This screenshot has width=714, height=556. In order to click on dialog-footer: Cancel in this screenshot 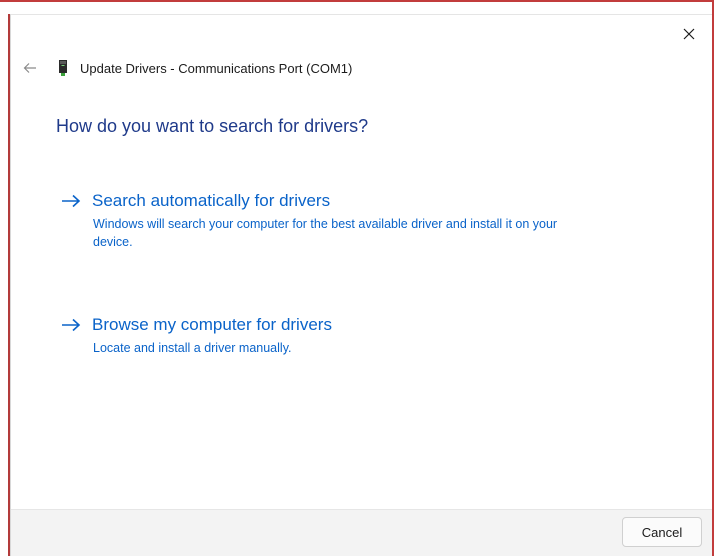, I will do `click(361, 532)`.